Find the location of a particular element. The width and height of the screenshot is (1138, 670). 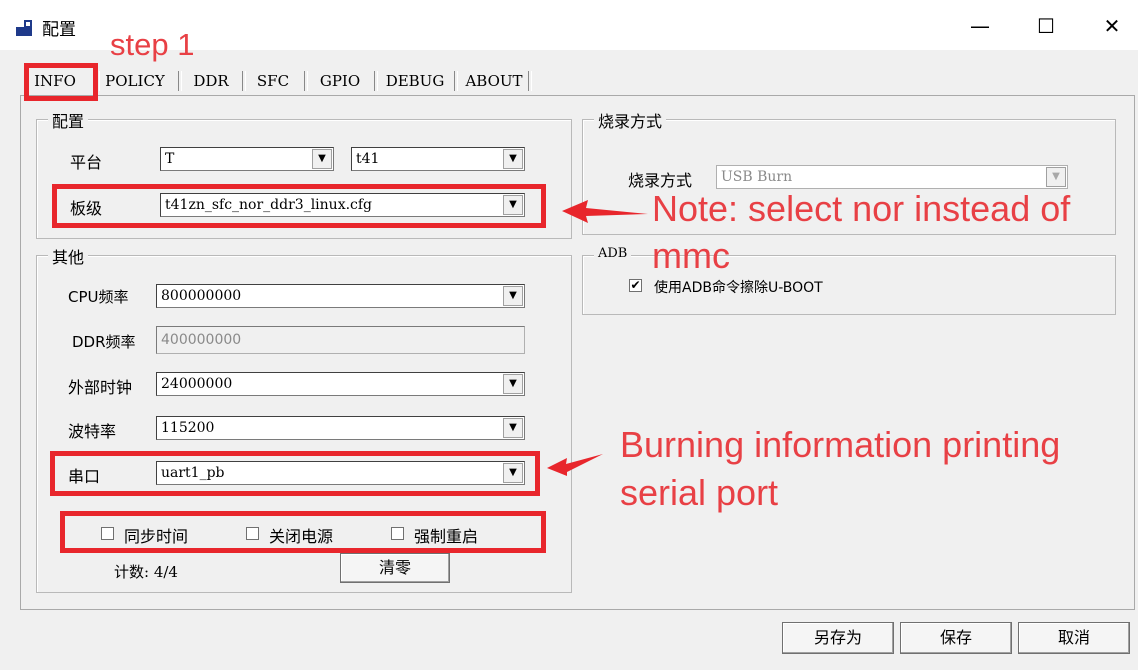

platform-label: 平台 is located at coordinates (86, 162).